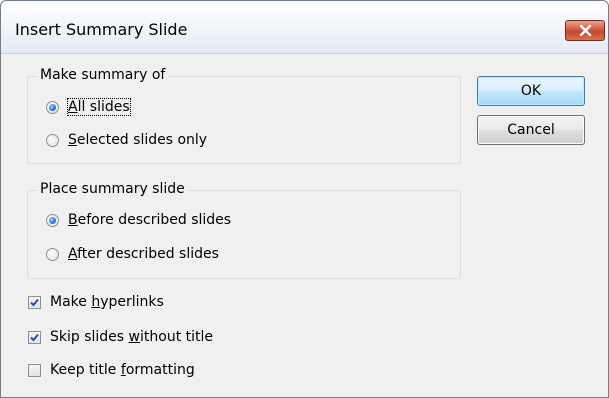 The width and height of the screenshot is (609, 398). What do you see at coordinates (138, 140) in the screenshot?
I see `selected-slides-only-label: Selected slides only` at bounding box center [138, 140].